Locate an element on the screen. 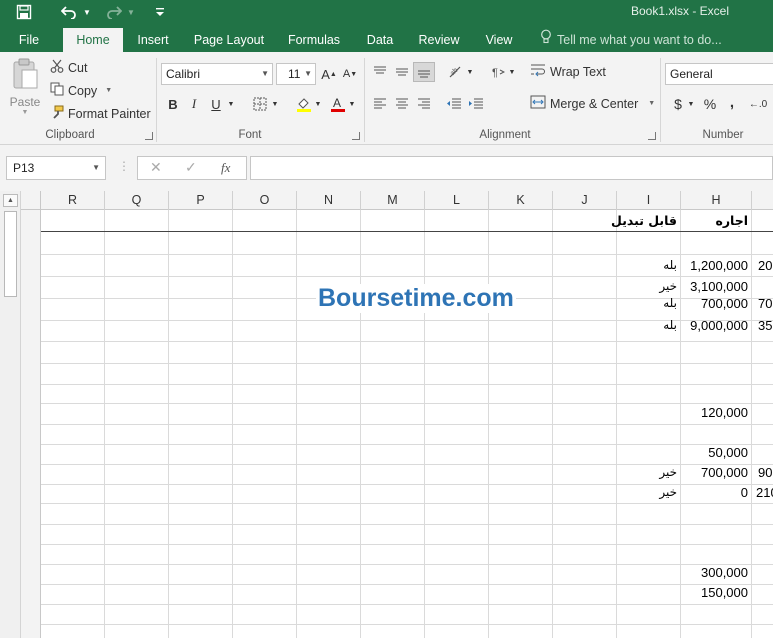 The height and width of the screenshot is (638, 773). cell-rent: 300,000 is located at coordinates (715, 574).